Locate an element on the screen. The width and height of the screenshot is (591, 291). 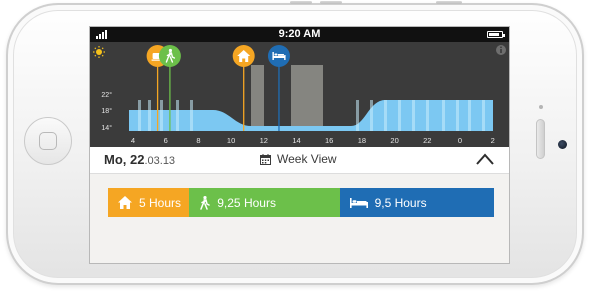
home-button is located at coordinates (48, 141).